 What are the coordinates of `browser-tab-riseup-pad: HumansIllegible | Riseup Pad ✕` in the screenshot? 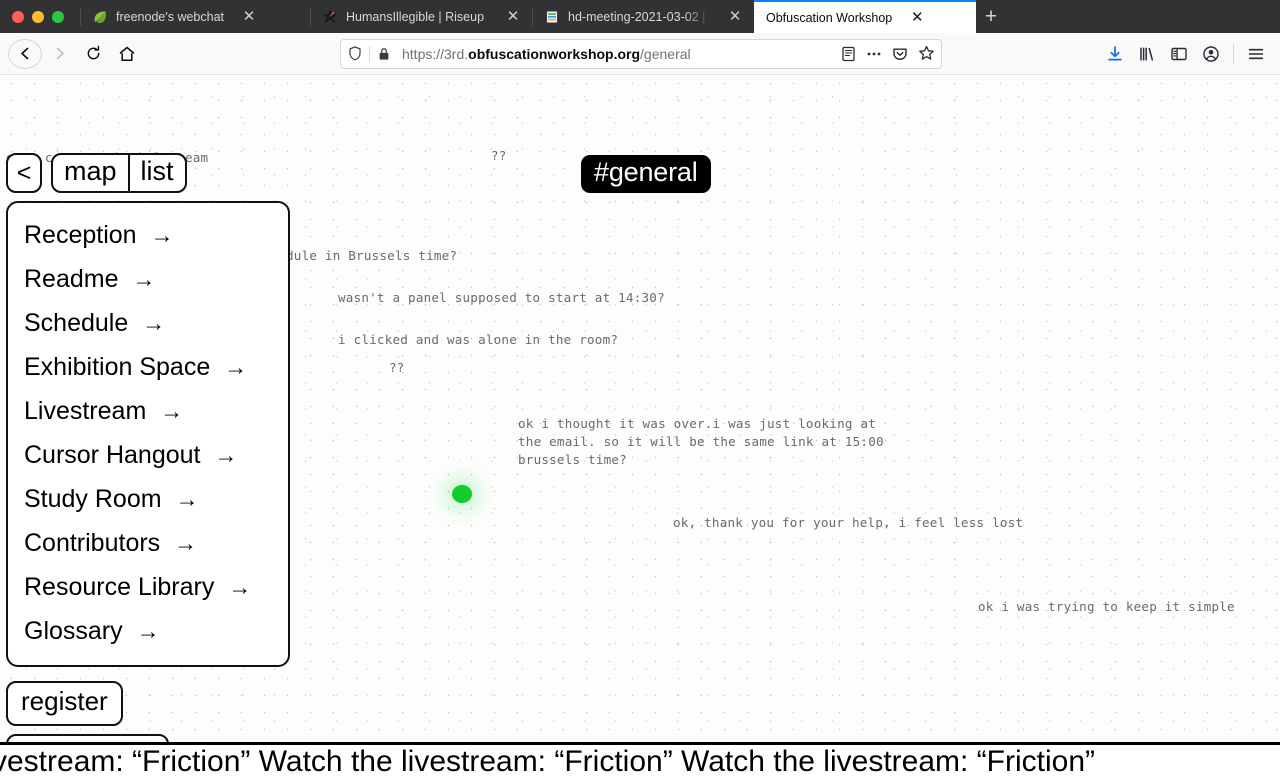 It's located at (421, 16).